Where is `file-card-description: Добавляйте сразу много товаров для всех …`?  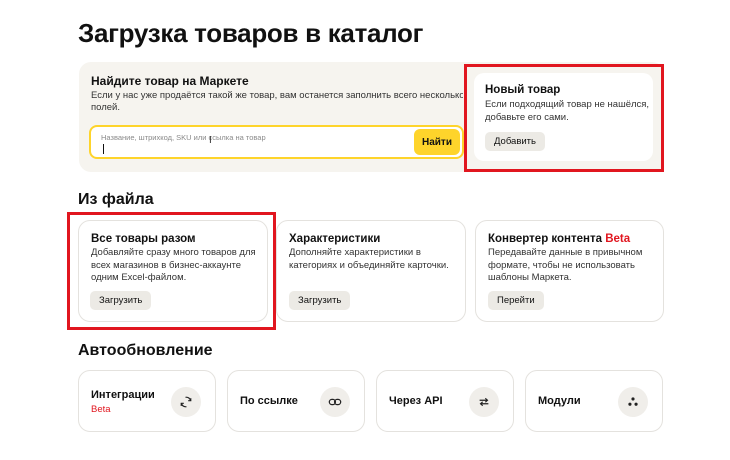
file-card-description: Добавляйте сразу много товаров для всех … is located at coordinates (173, 265).